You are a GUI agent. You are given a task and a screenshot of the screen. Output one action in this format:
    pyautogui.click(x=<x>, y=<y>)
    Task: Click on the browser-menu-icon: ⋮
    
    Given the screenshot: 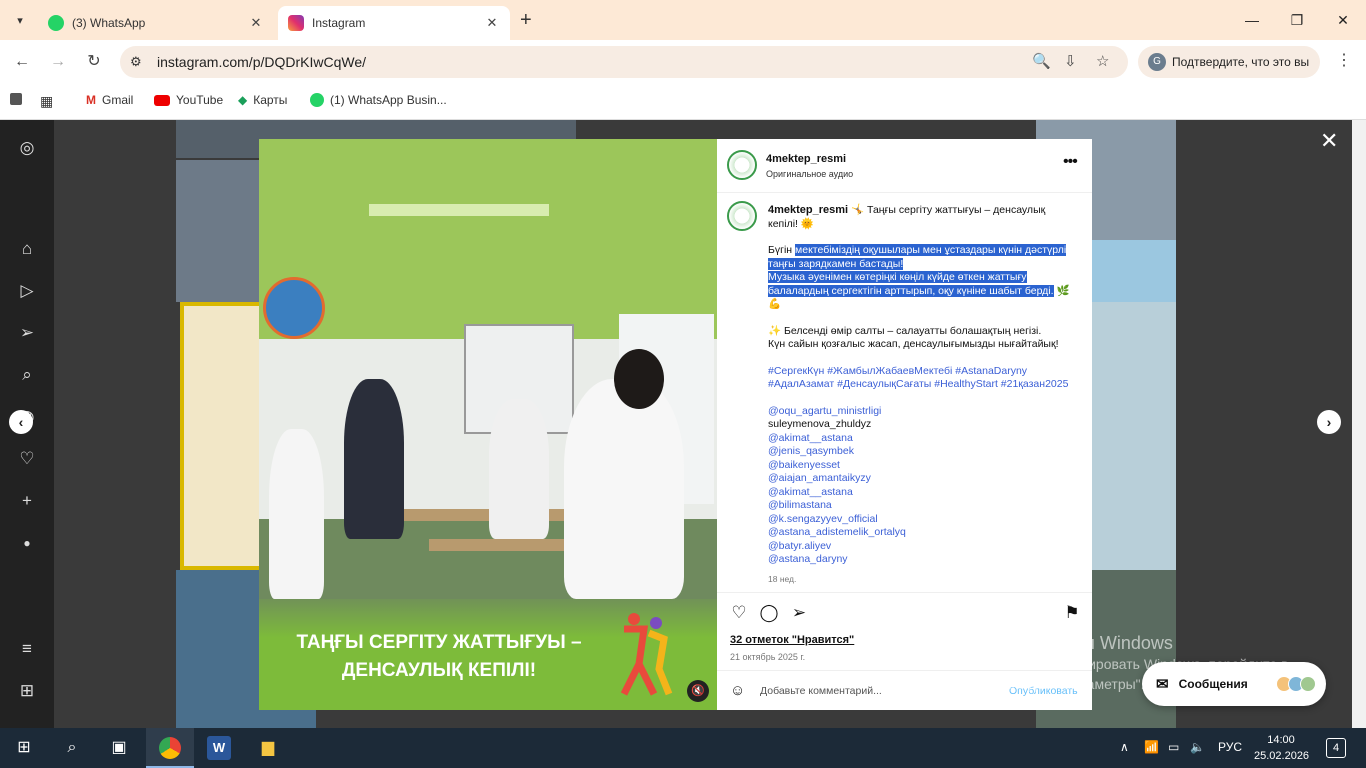 What is the action you would take?
    pyautogui.click(x=1344, y=60)
    